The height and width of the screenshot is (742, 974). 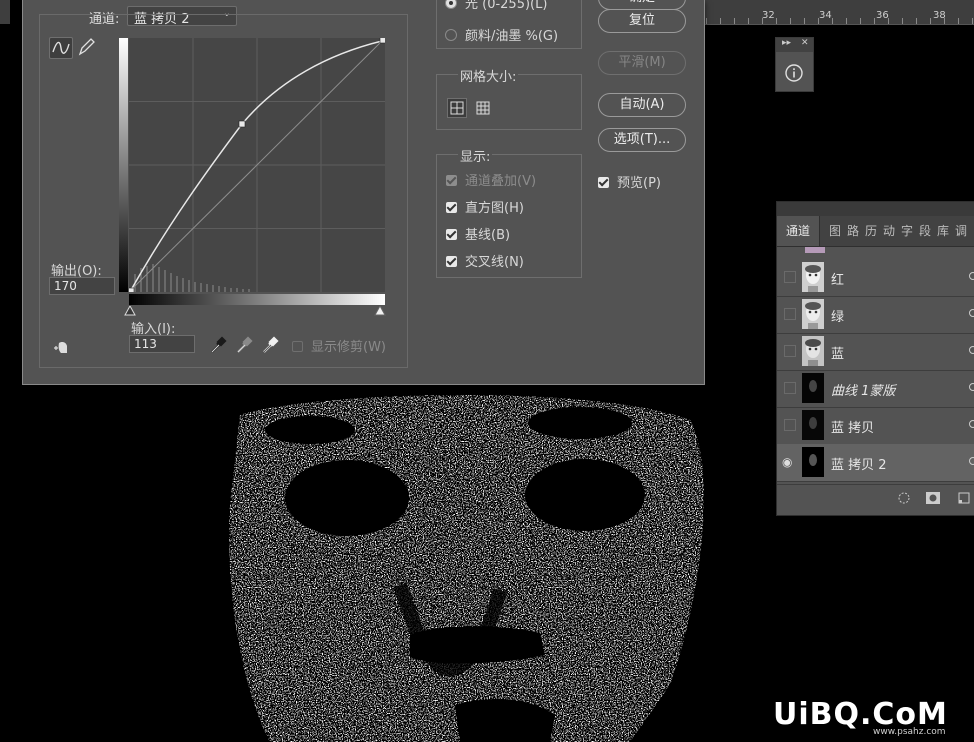 What do you see at coordinates (451, 4) in the screenshot?
I see `radio-selected` at bounding box center [451, 4].